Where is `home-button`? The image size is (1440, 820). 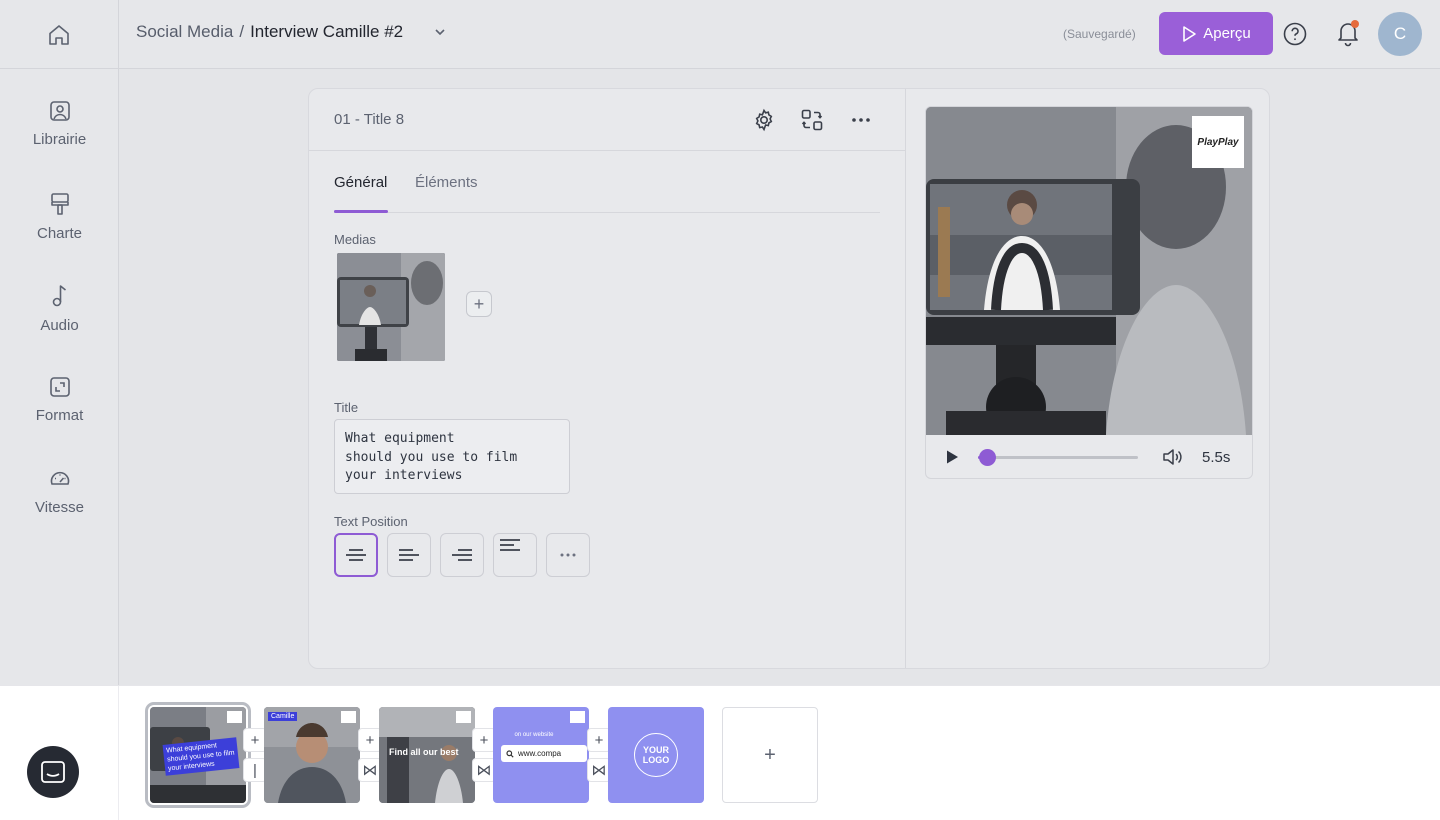 home-button is located at coordinates (59, 34).